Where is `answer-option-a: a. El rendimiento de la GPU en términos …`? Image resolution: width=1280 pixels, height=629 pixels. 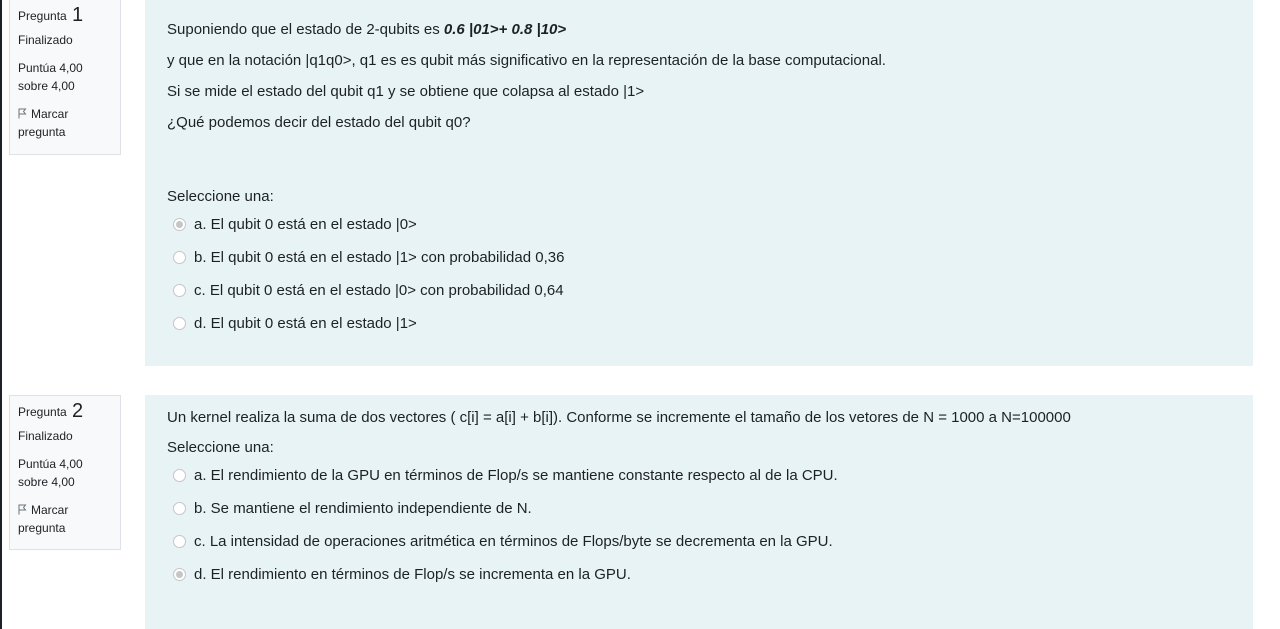
answer-option-a: a. El rendimiento de la GPU en términos … is located at coordinates (699, 475).